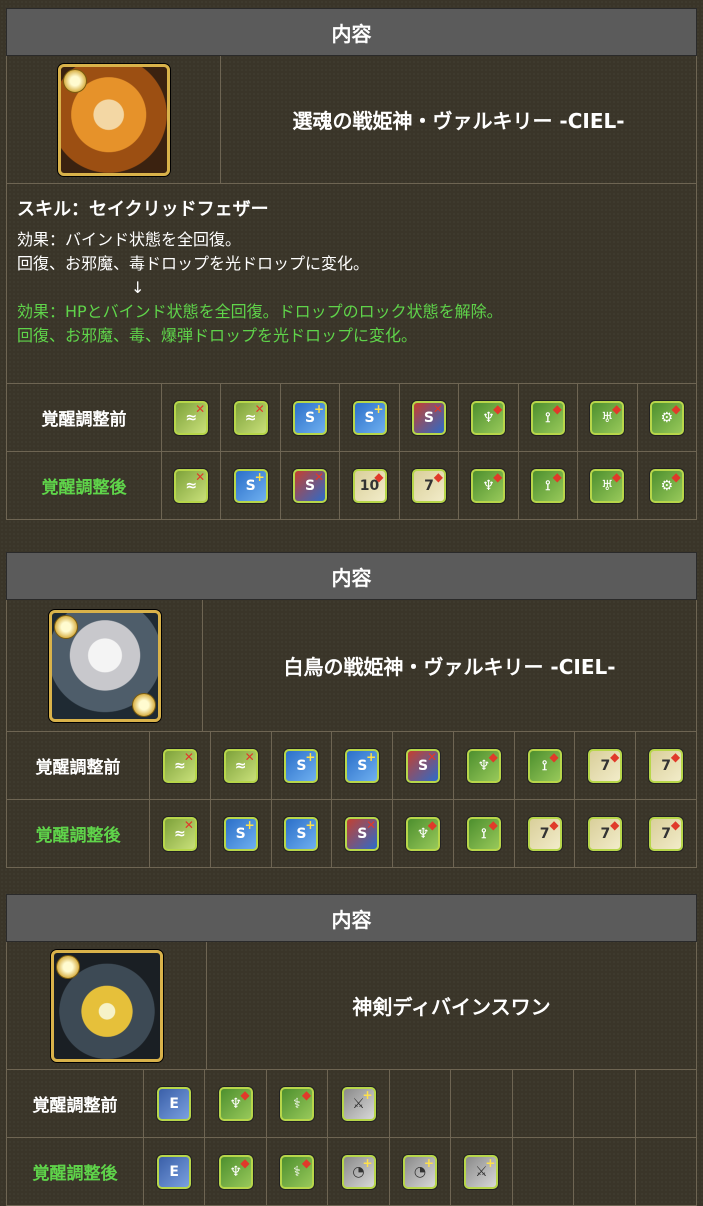 The image size is (703, 1206). I want to click on valkyrie-ciel-white-portrait-icon, so click(104, 665).